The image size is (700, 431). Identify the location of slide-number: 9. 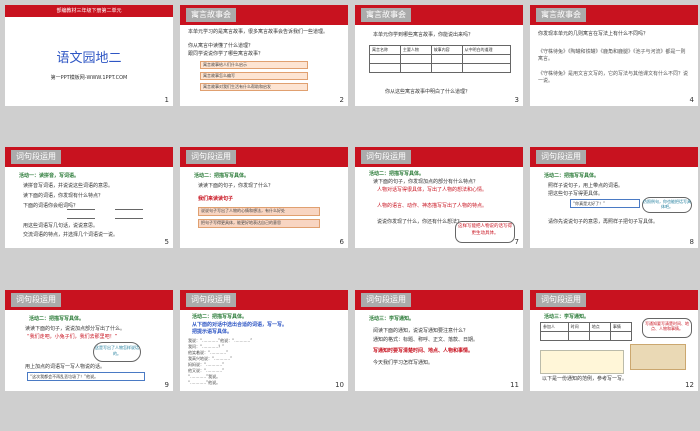
(166, 385).